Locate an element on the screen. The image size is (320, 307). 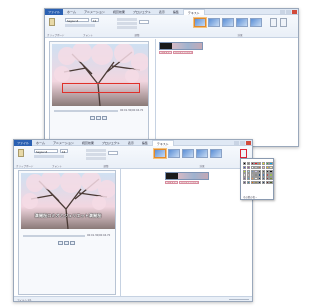
zoom-slider is located at coordinates (239, 299).